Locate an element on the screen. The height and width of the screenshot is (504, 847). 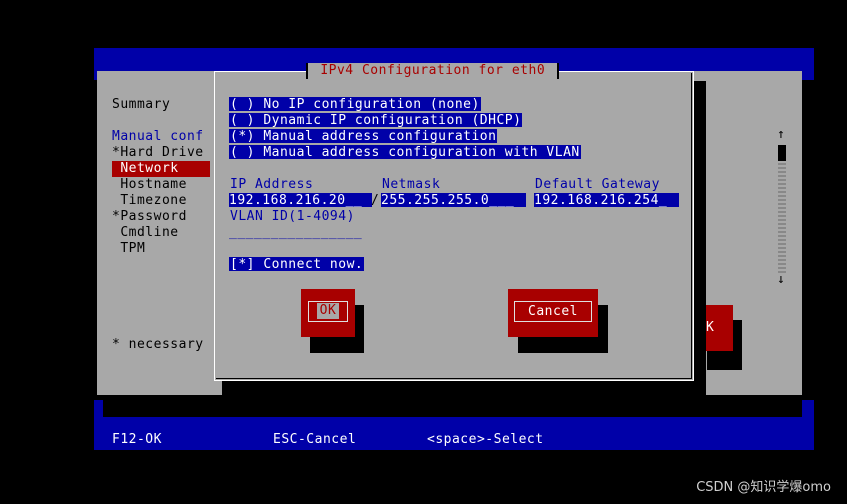
cancel-button: Cancel is located at coordinates (553, 313).